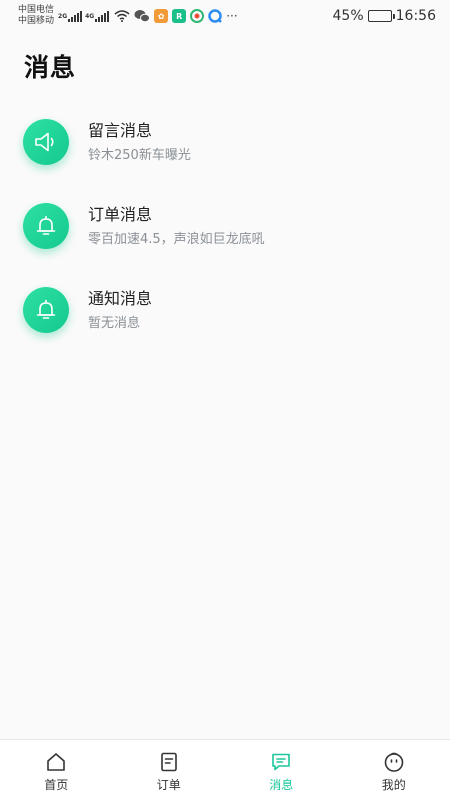  What do you see at coordinates (225, 16) in the screenshot?
I see `status-bar: 中国电信 中国移动 2G 4G ✿ R ··· 45% 16:56` at bounding box center [225, 16].